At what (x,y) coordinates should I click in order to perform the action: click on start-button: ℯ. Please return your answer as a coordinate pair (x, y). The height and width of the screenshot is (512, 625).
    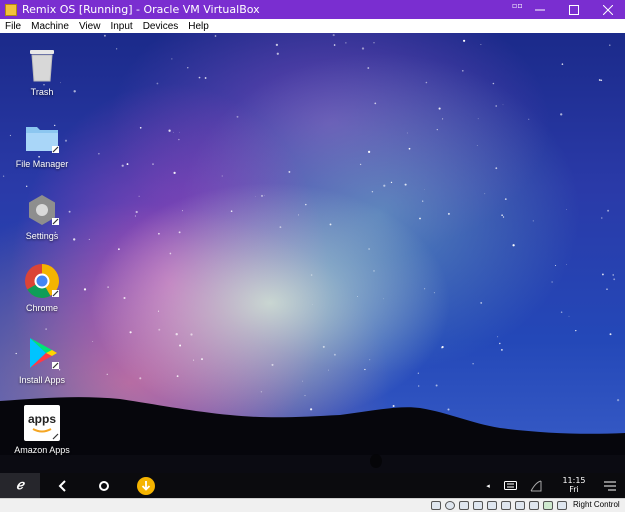
    Looking at the image, I should click on (20, 485).